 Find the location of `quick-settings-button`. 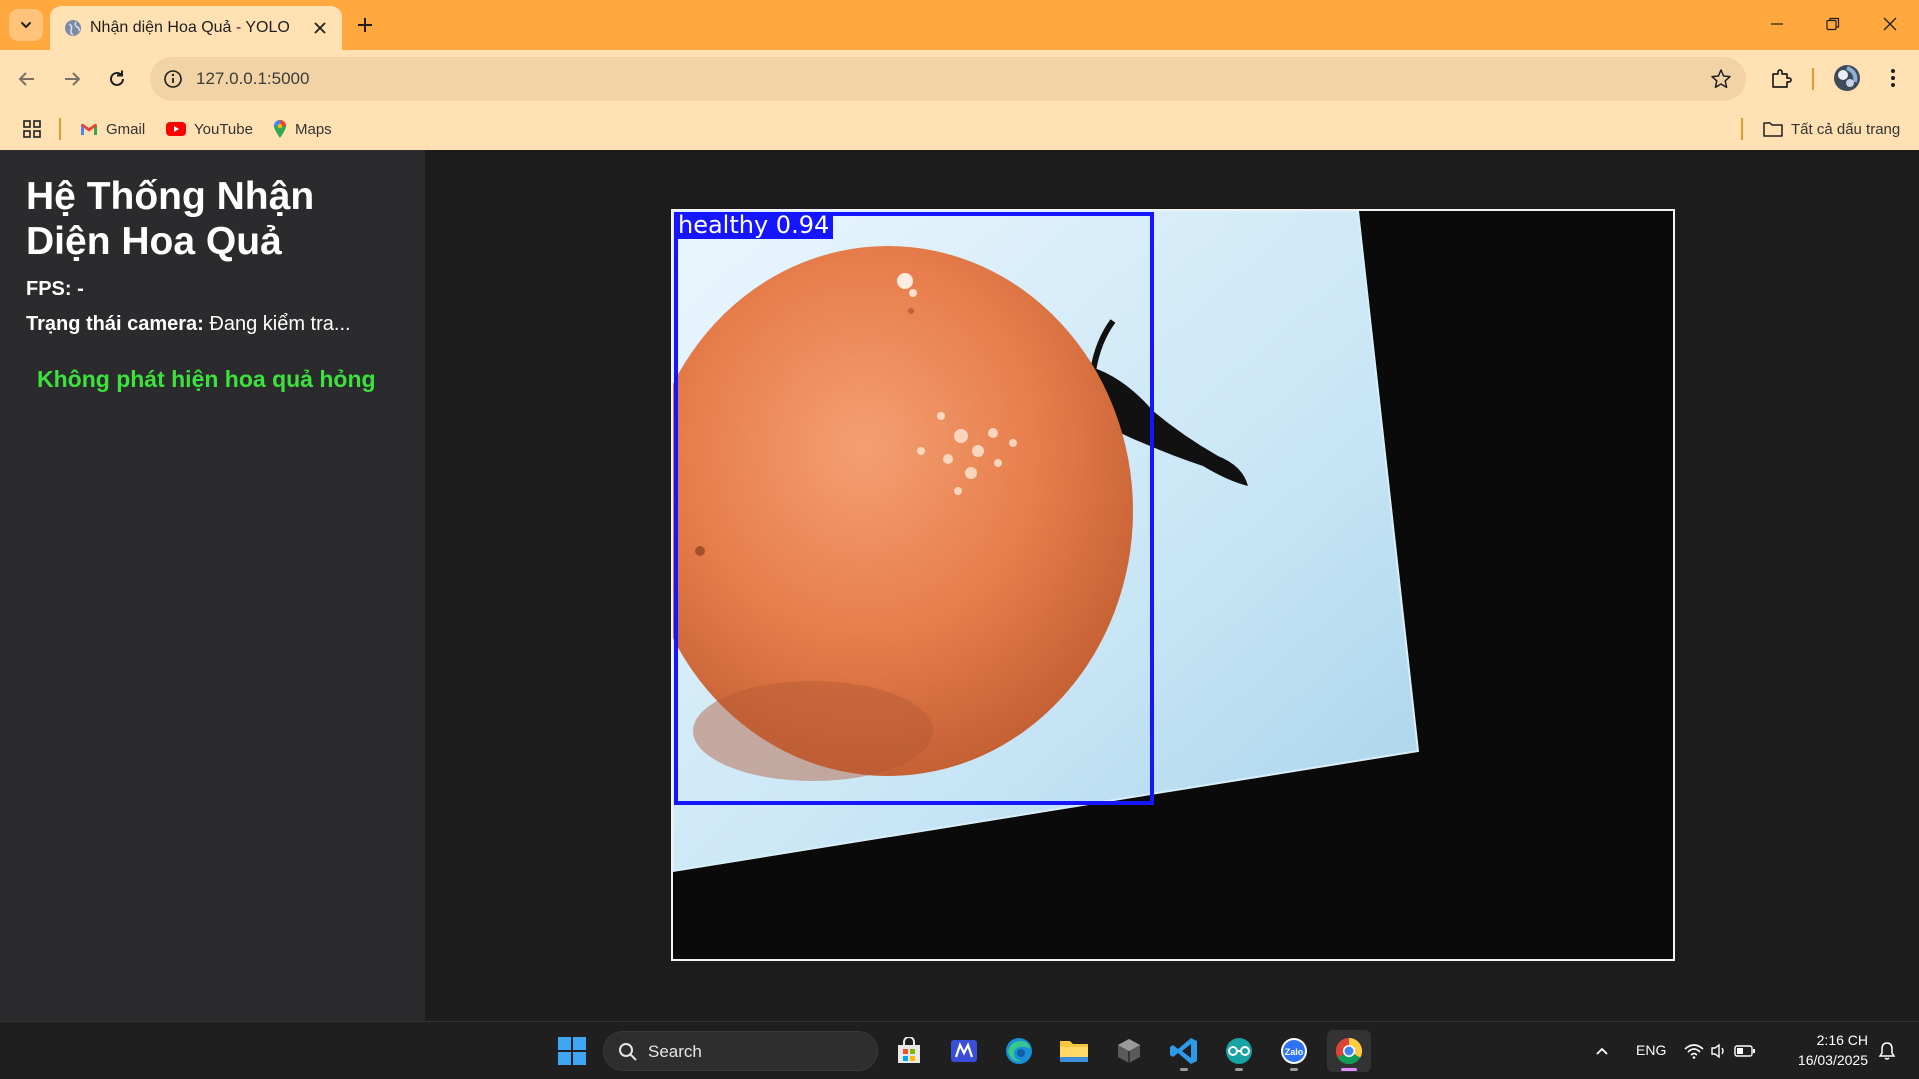

quick-settings-button is located at coordinates (1720, 1051).